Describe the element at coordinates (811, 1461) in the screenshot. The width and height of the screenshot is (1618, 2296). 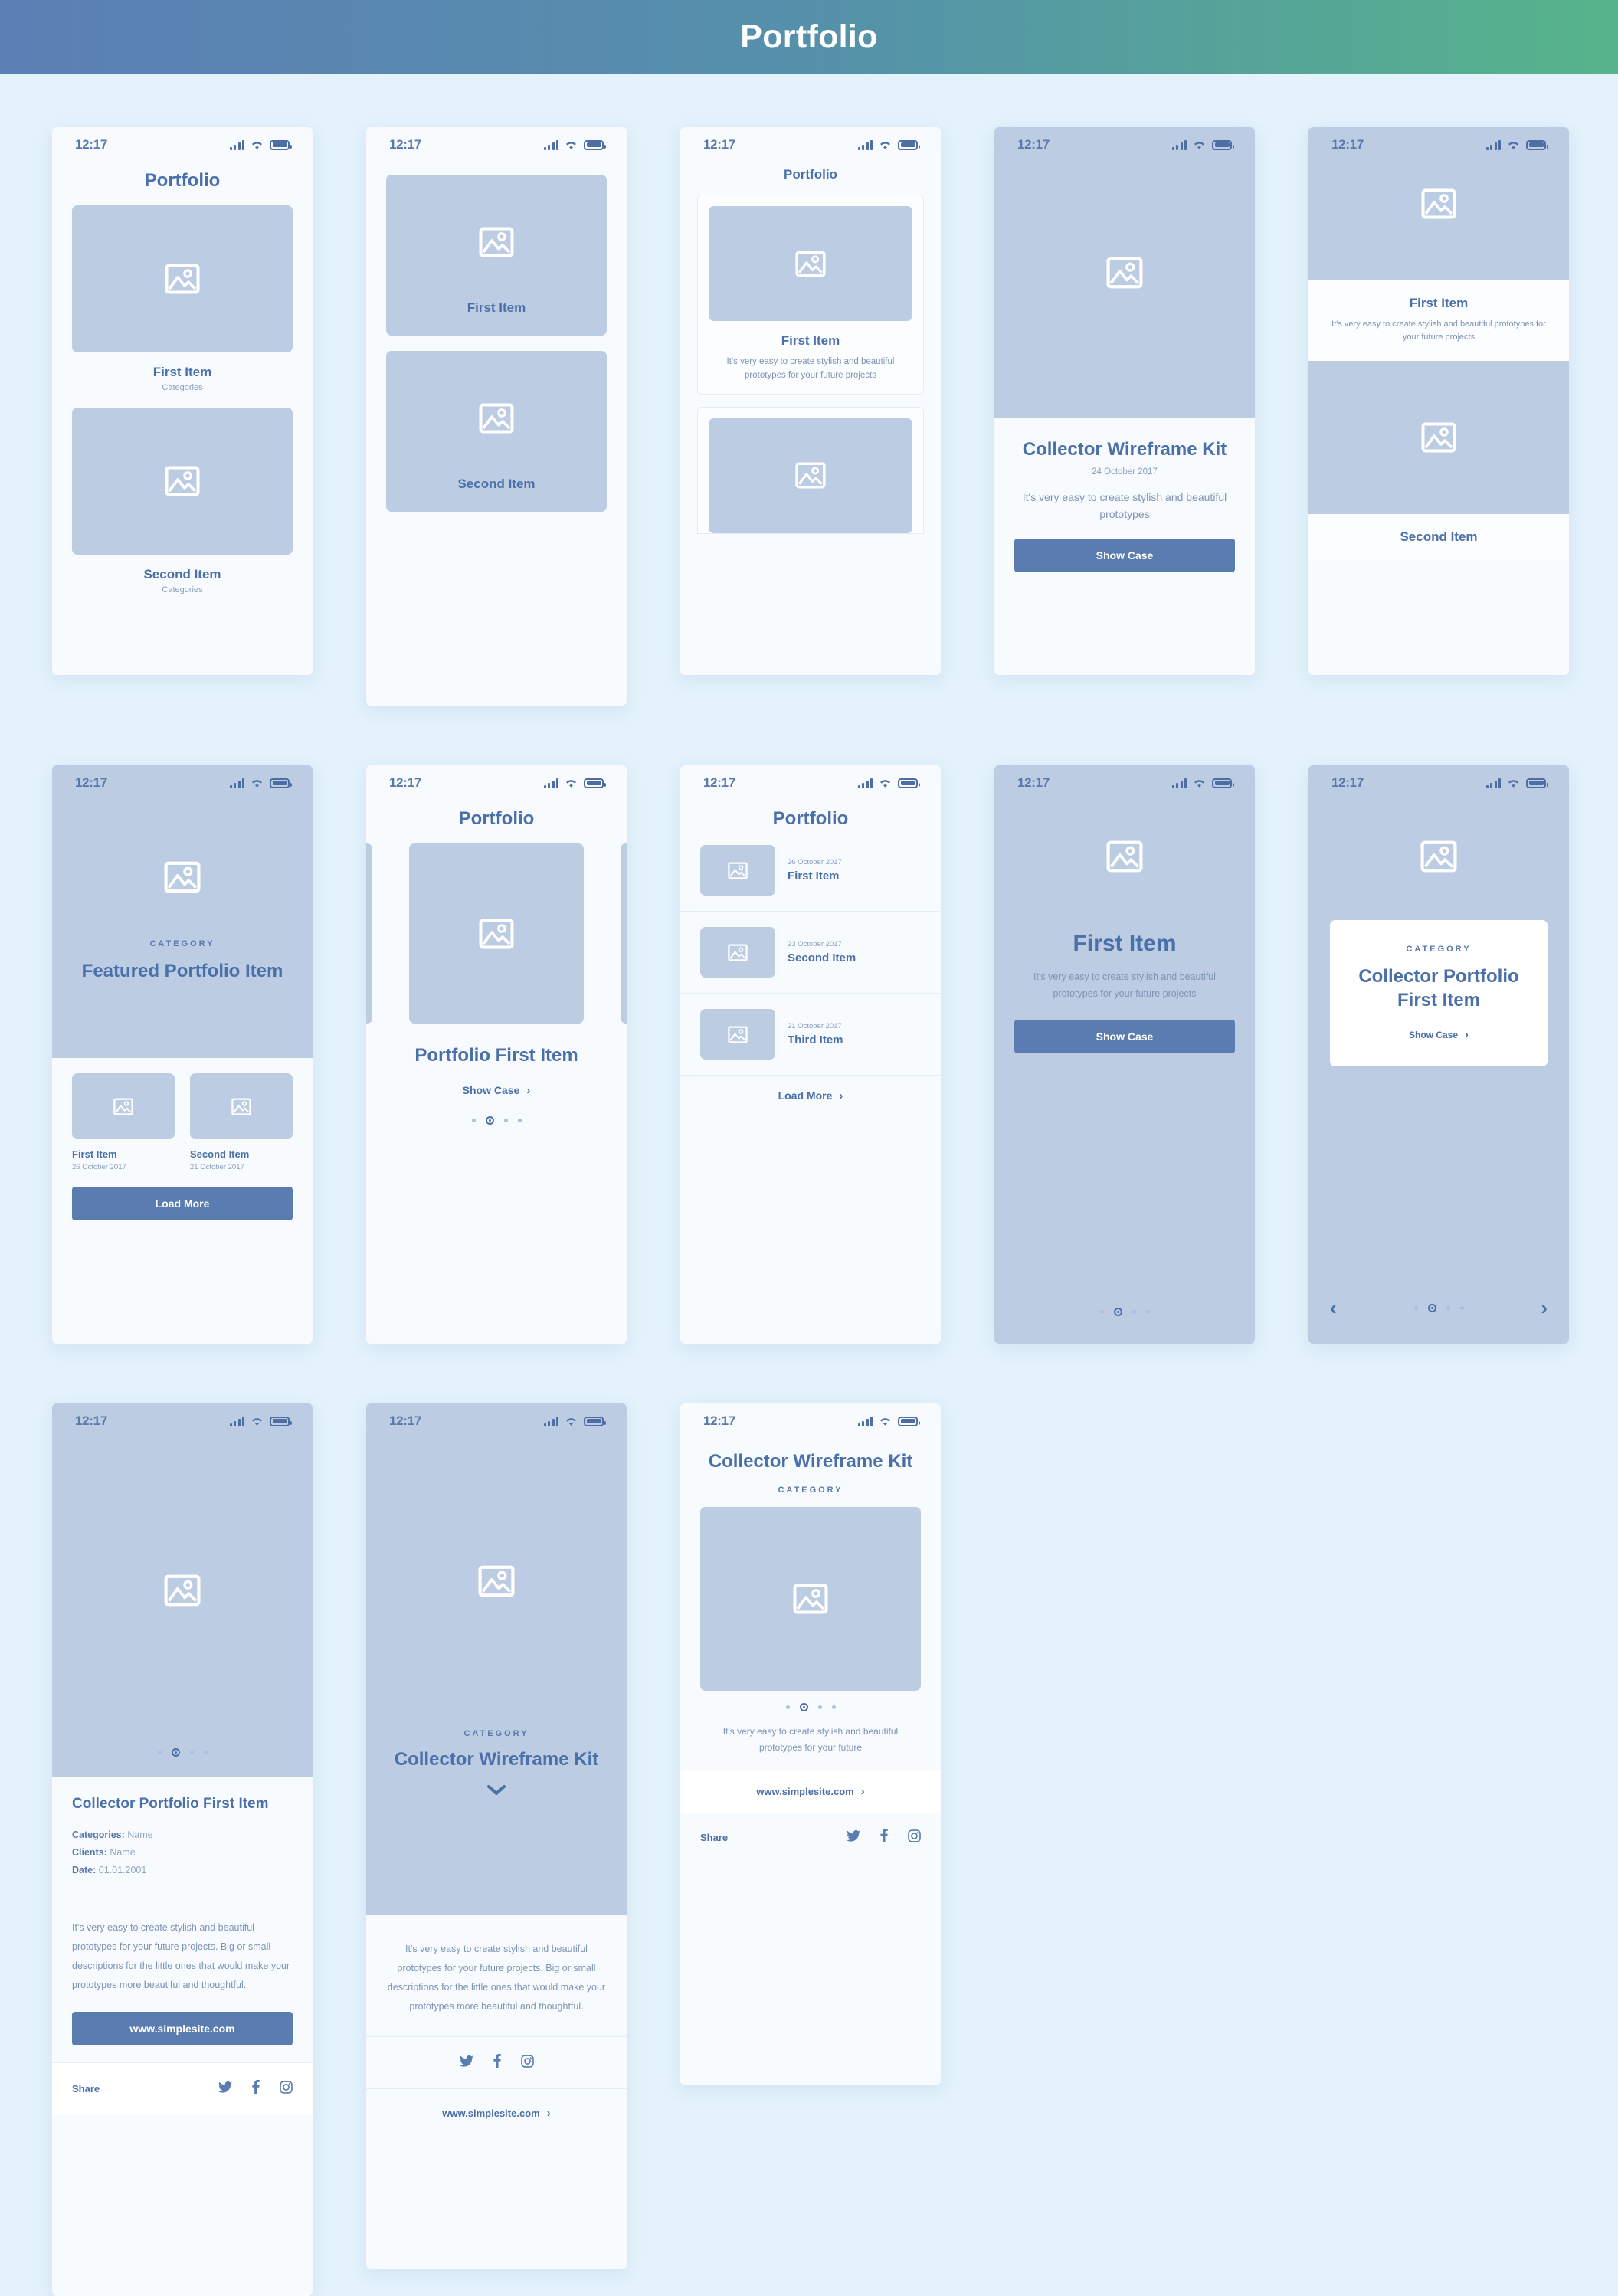
I see `gallery-title: Collector Wireframe Kit` at that location.